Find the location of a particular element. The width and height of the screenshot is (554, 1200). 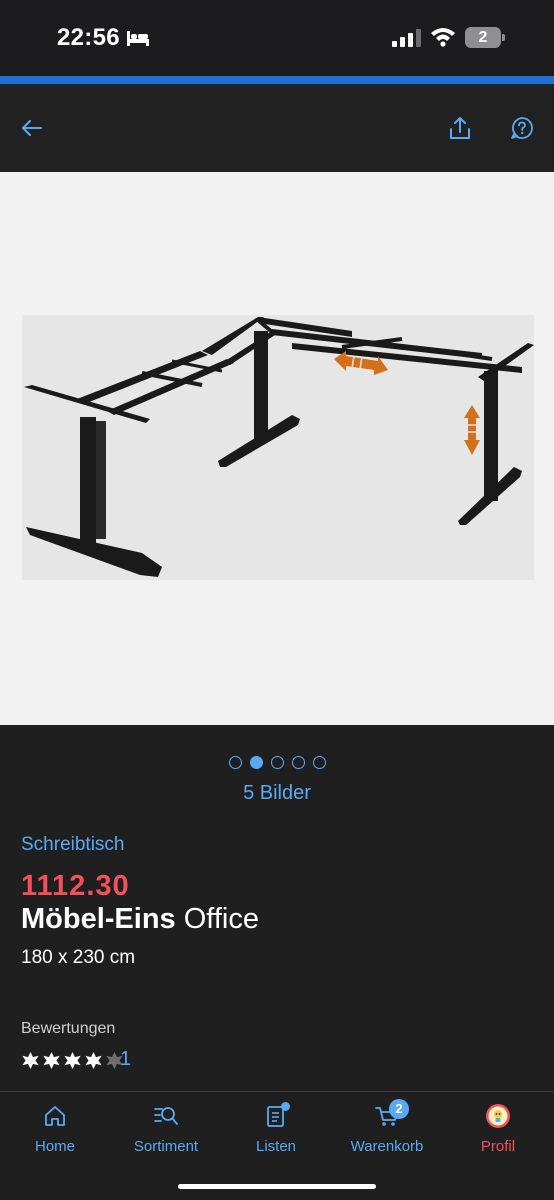

status-bar: 22:56 2 is located at coordinates (277, 38).